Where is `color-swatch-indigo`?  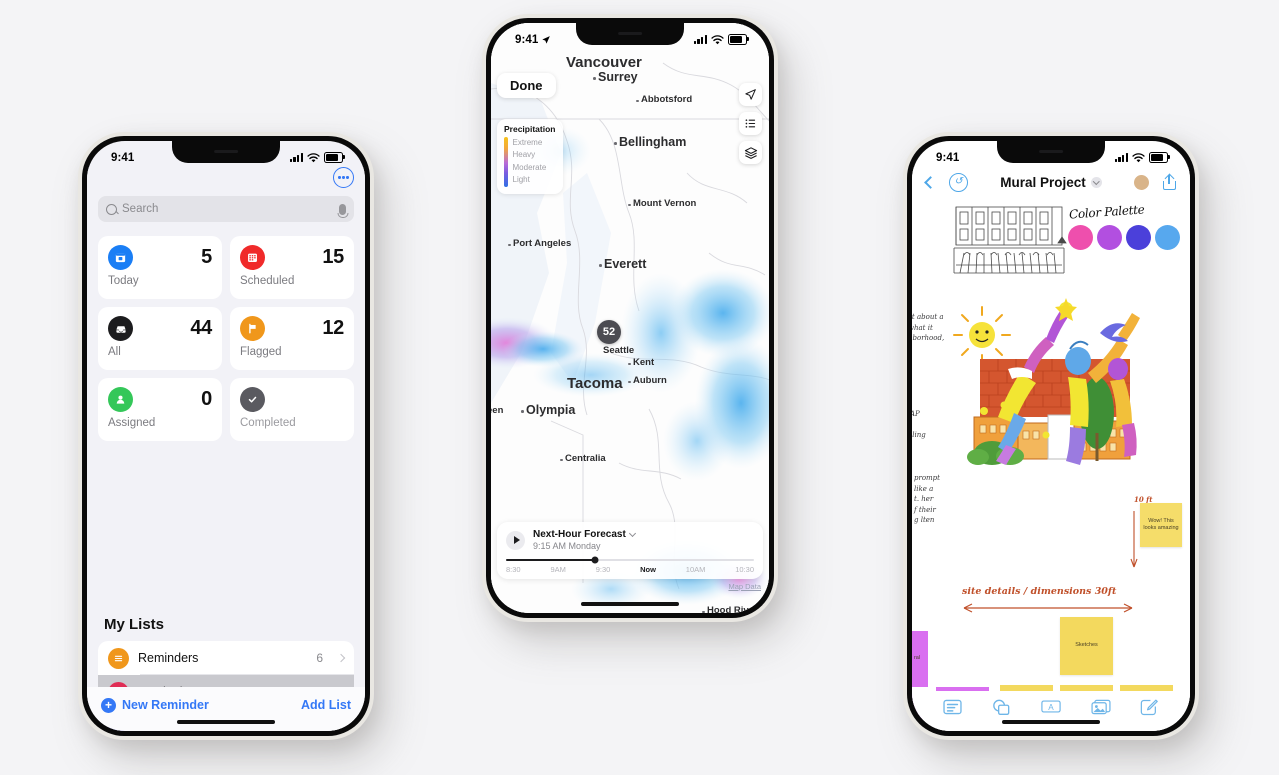
color-swatch-indigo is located at coordinates (1138, 237).